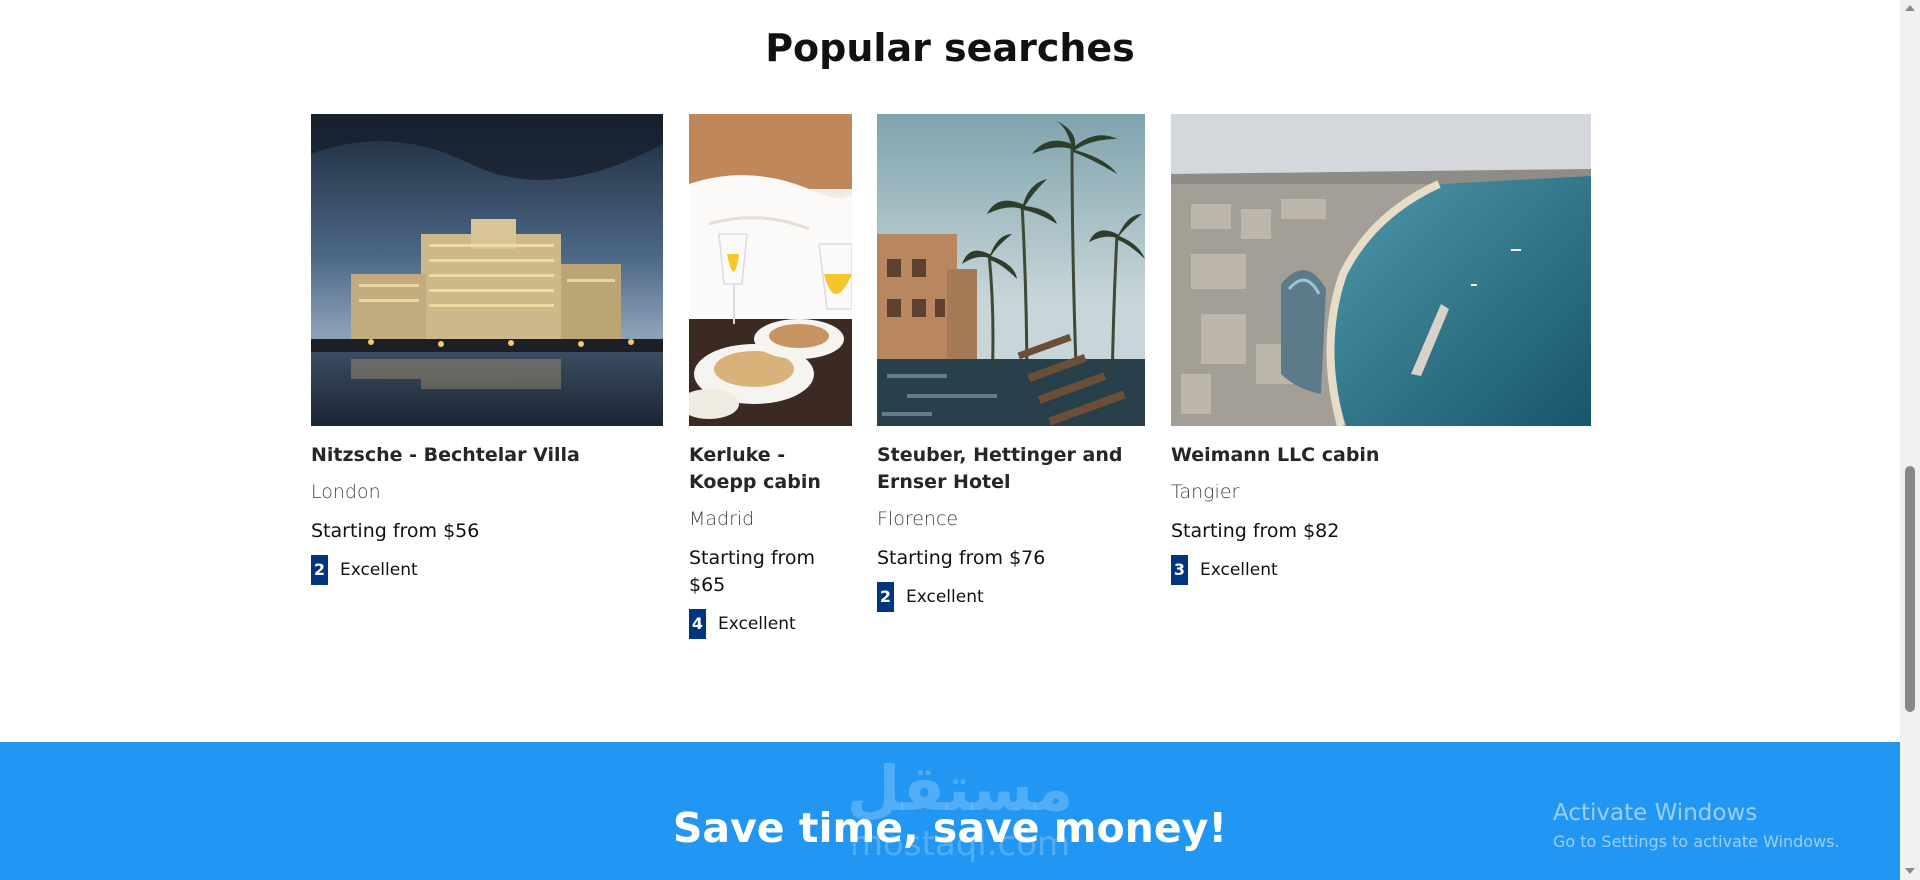  What do you see at coordinates (770, 270) in the screenshot?
I see `property-image-breakfast` at bounding box center [770, 270].